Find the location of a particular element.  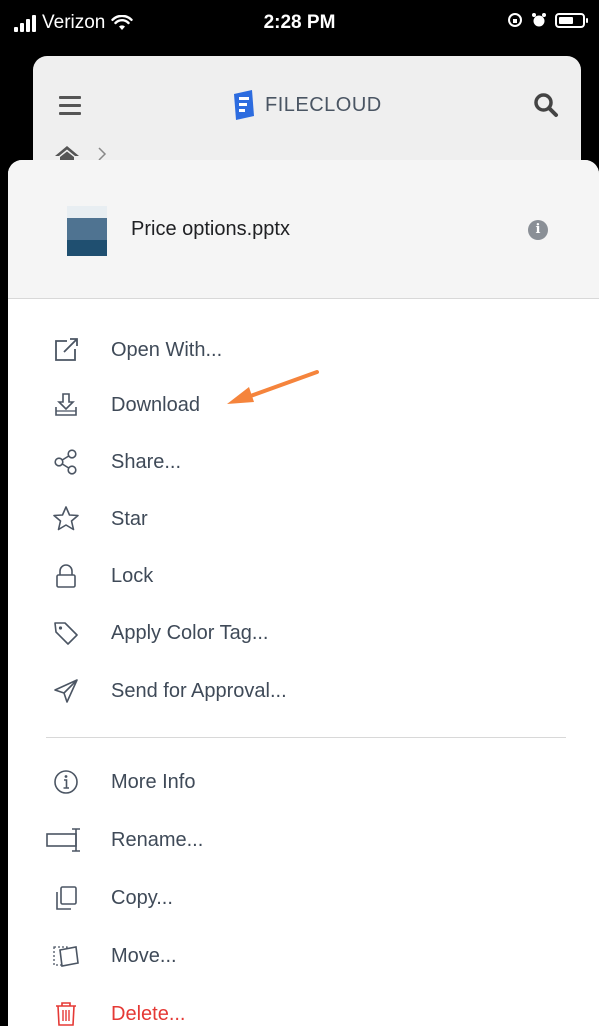

copy-icon is located at coordinates (66, 898).